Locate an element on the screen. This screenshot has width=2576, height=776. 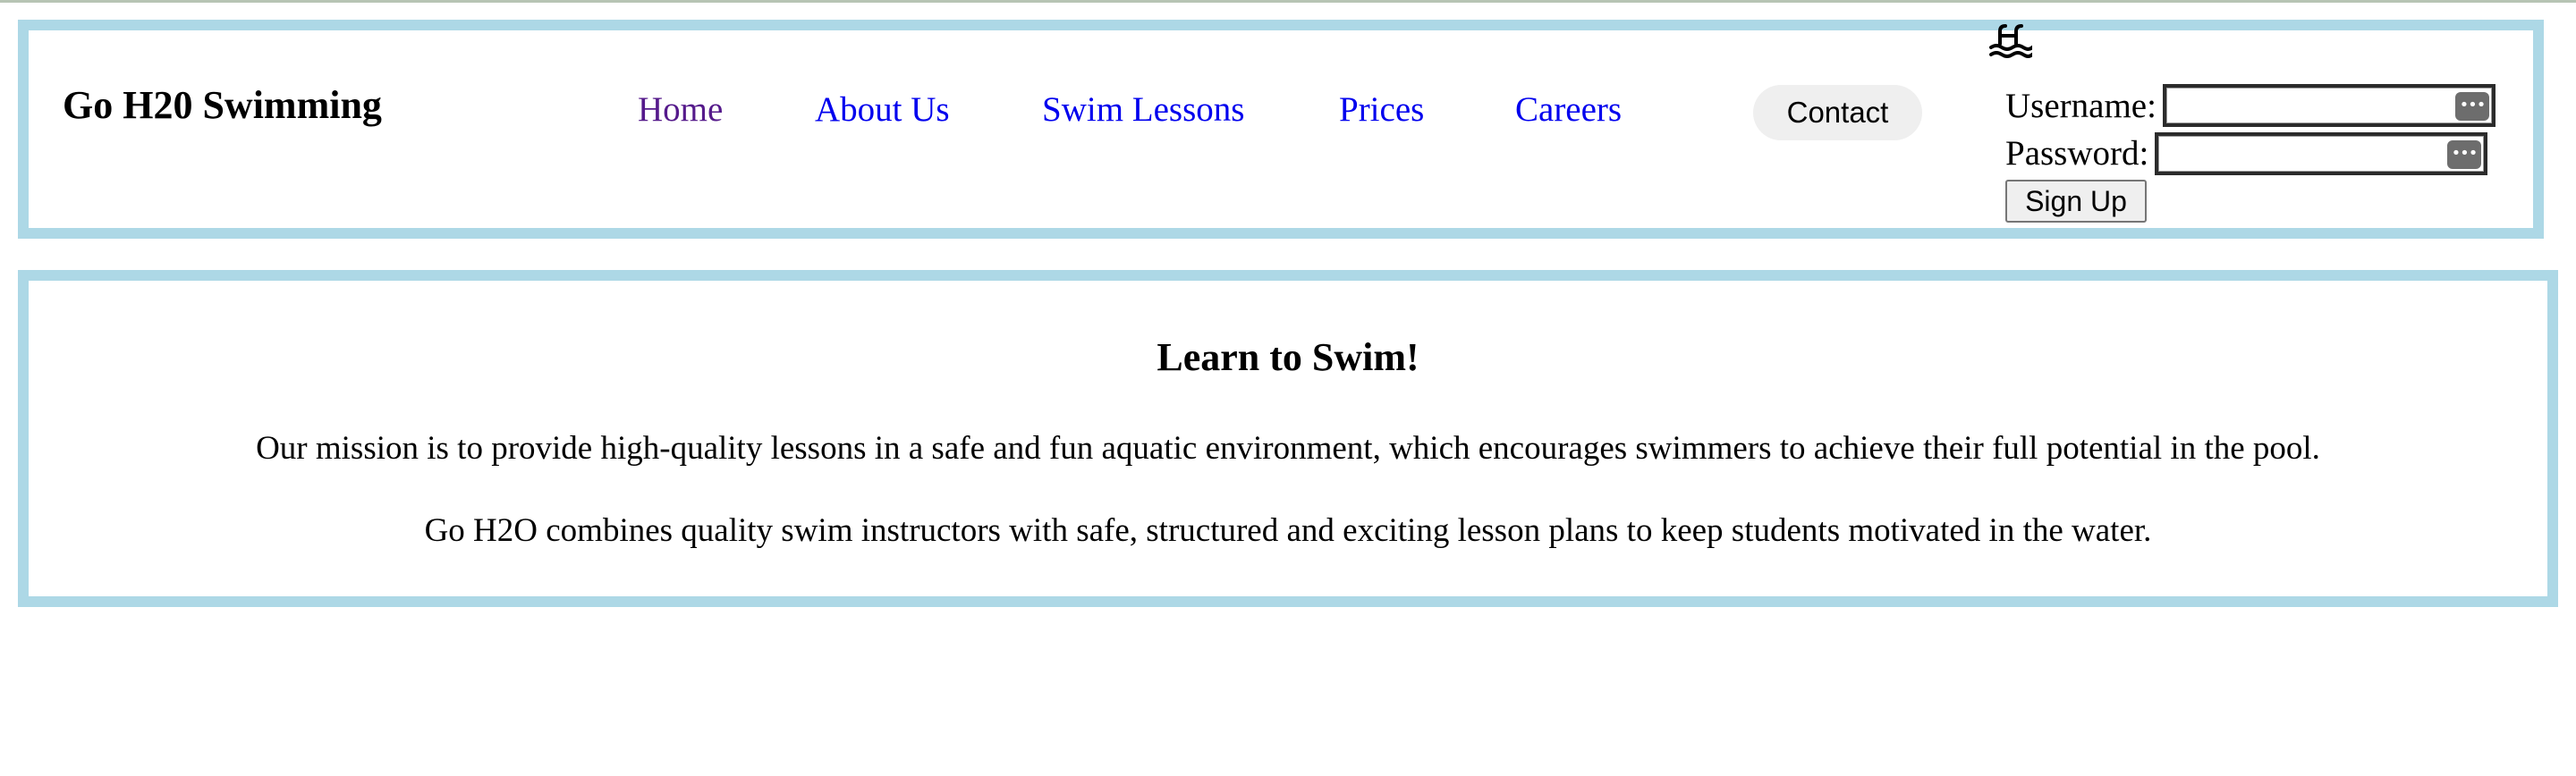
username-label: Username: is located at coordinates (2081, 106).